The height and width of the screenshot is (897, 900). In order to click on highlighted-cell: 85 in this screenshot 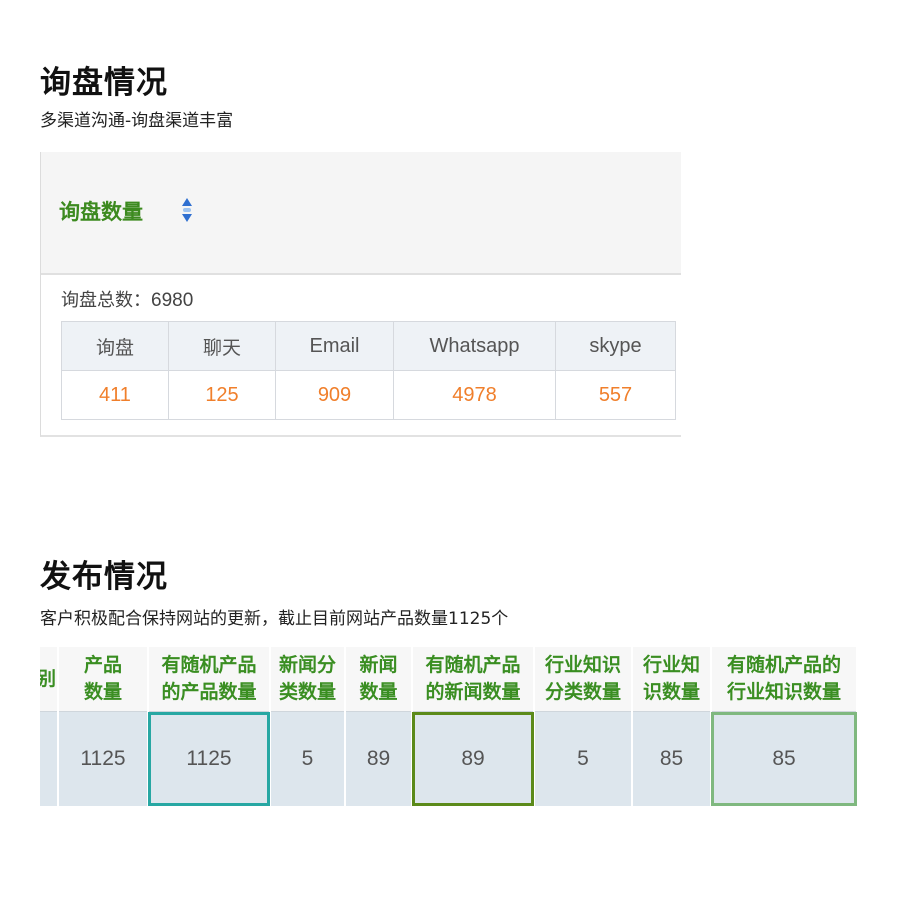, I will do `click(785, 758)`.